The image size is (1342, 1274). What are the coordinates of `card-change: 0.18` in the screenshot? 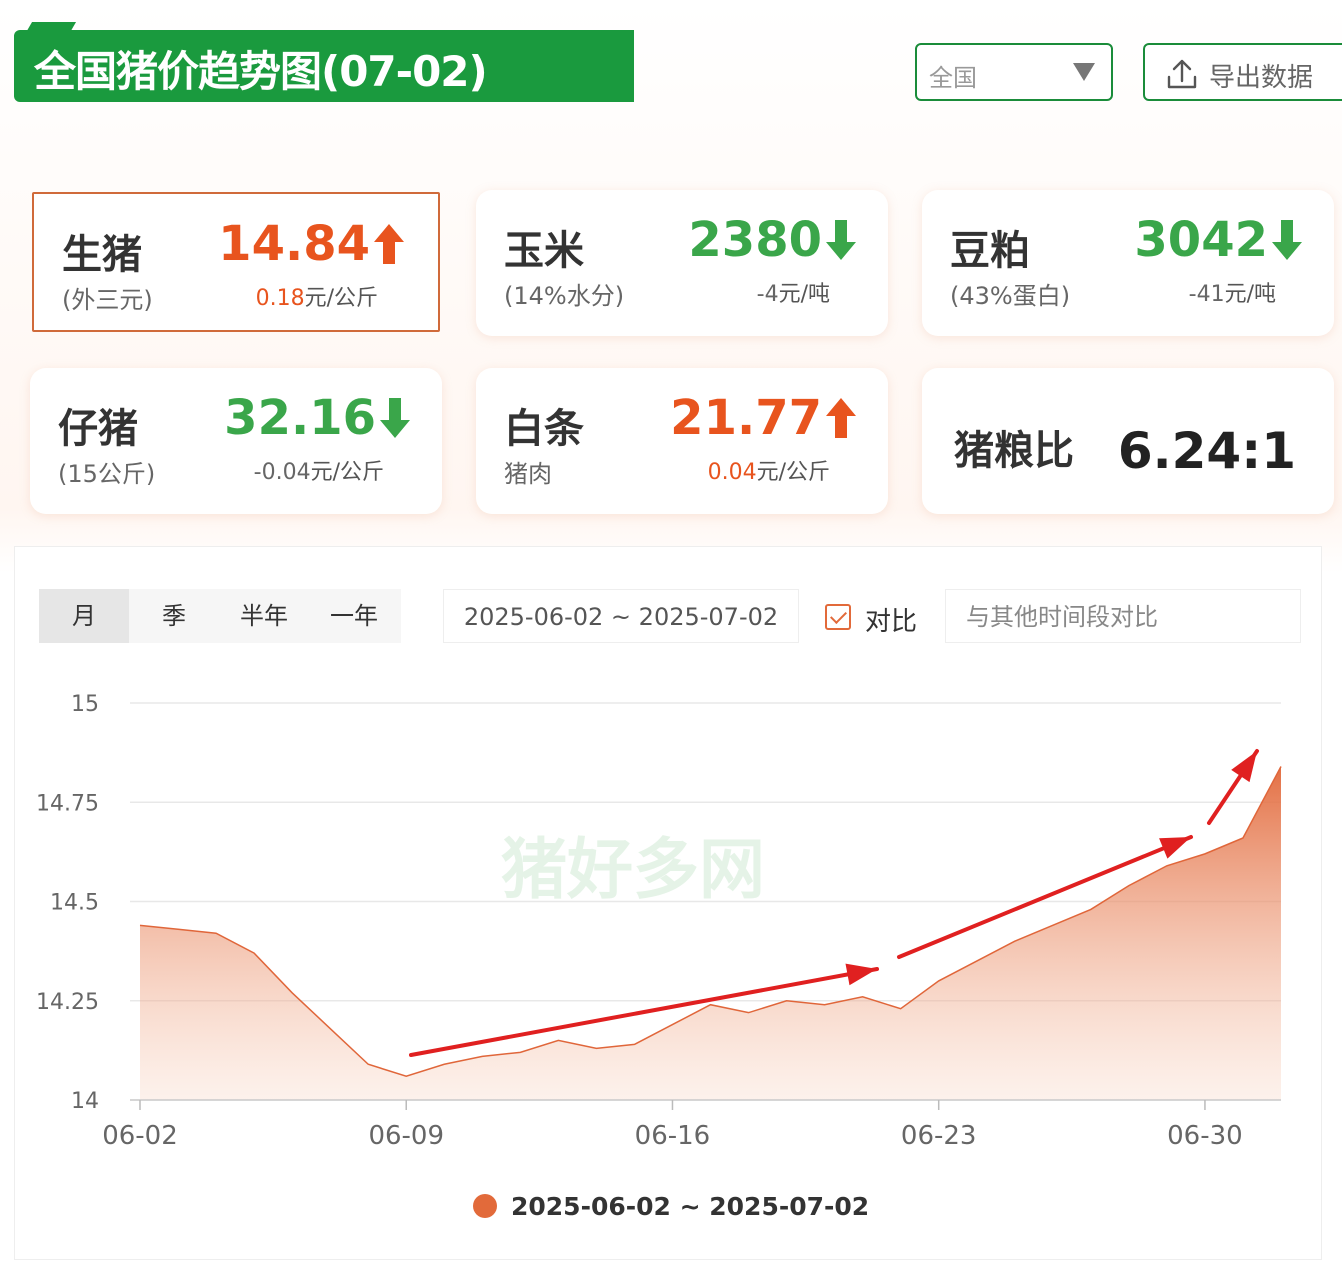 It's located at (280, 298).